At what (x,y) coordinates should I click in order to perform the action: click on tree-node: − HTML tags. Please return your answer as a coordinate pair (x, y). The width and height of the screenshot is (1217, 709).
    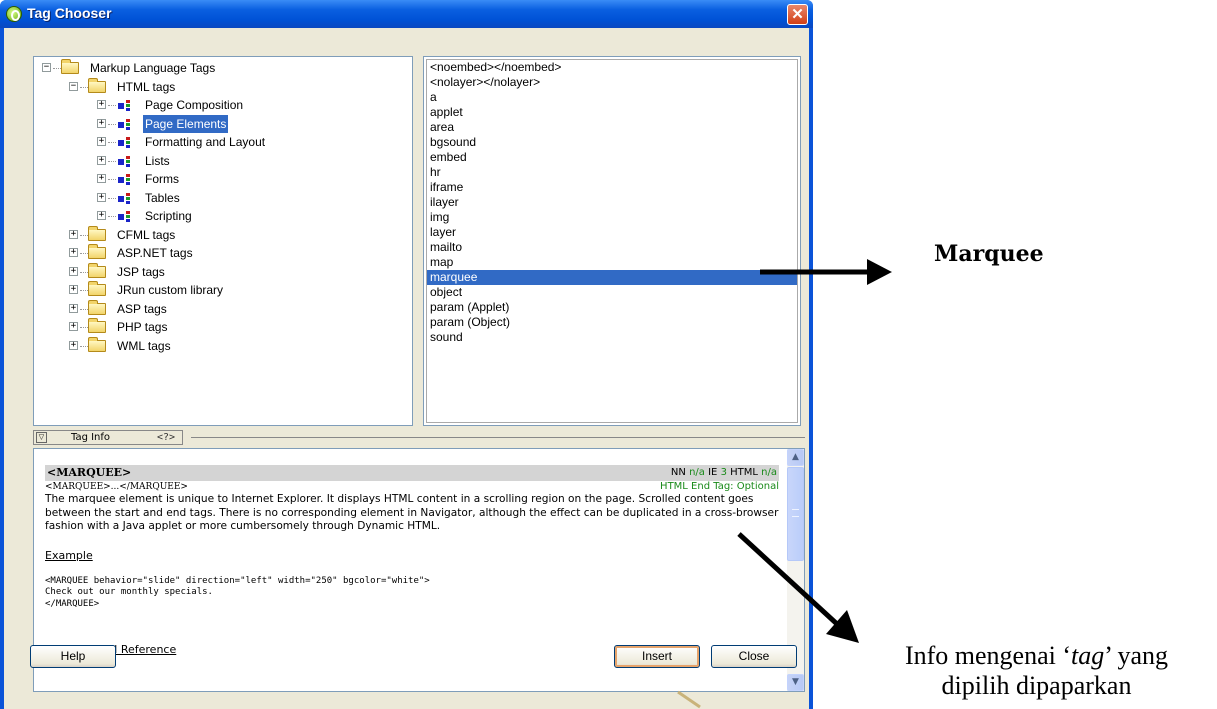
    Looking at the image, I should click on (223, 86).